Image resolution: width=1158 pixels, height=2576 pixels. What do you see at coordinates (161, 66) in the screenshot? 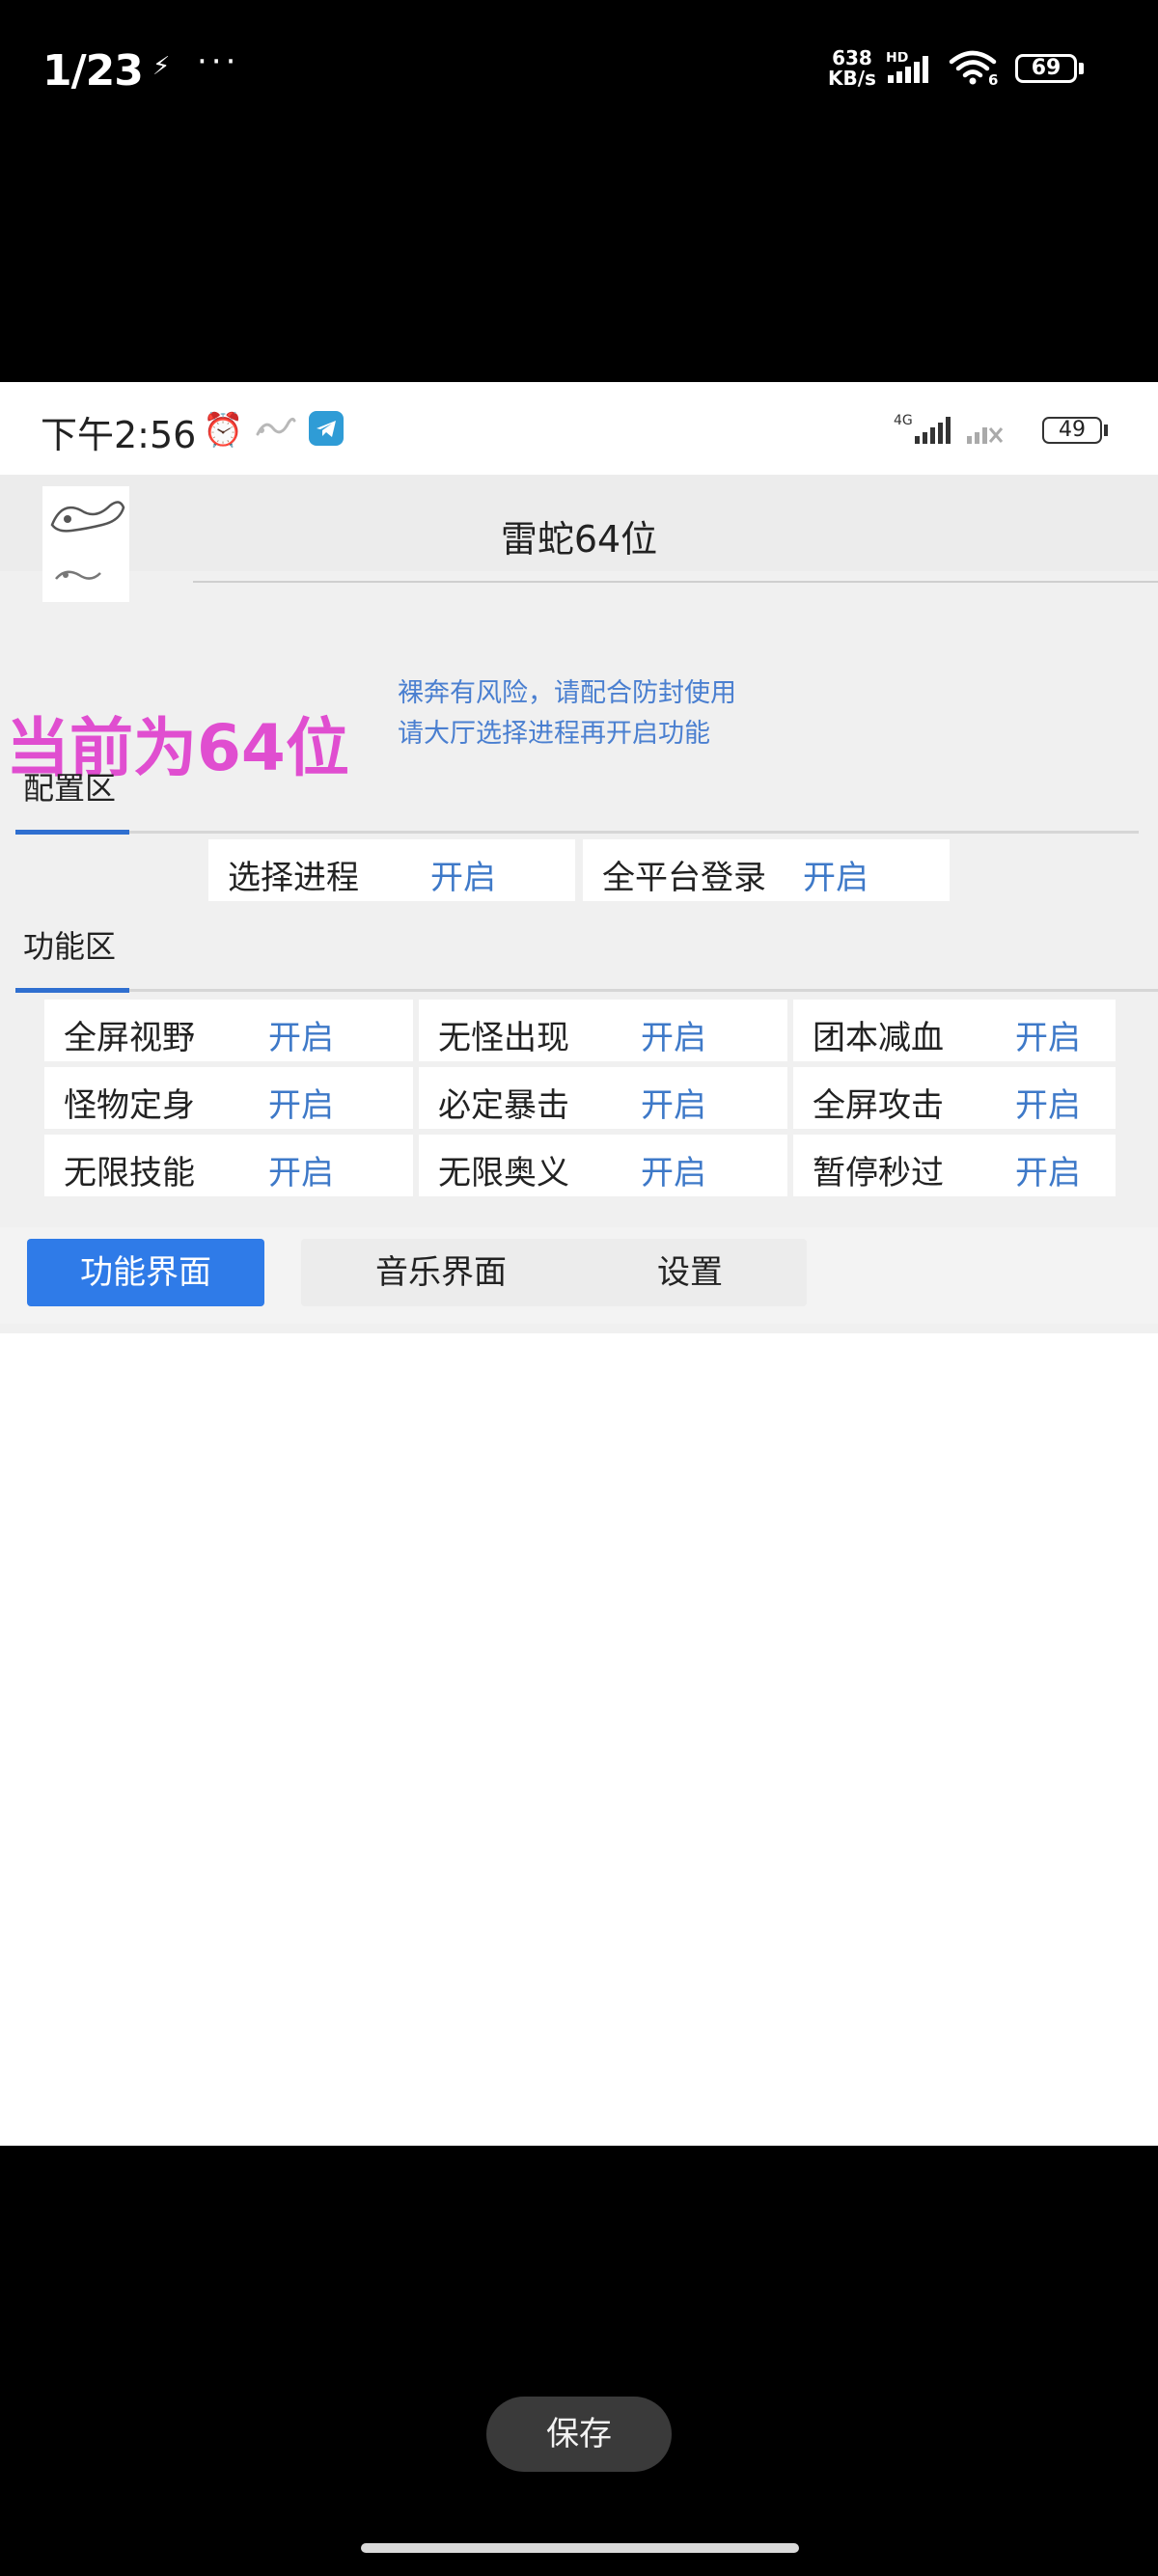
I see `charging-icon: ⚡` at bounding box center [161, 66].